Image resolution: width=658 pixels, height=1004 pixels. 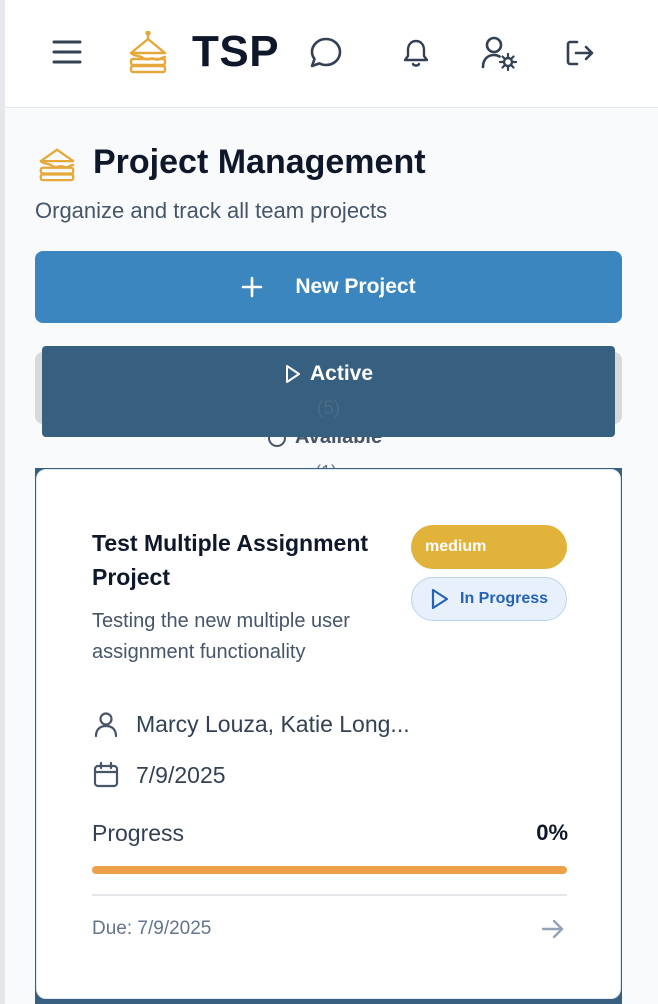 What do you see at coordinates (552, 832) in the screenshot?
I see `progress-value: 0%` at bounding box center [552, 832].